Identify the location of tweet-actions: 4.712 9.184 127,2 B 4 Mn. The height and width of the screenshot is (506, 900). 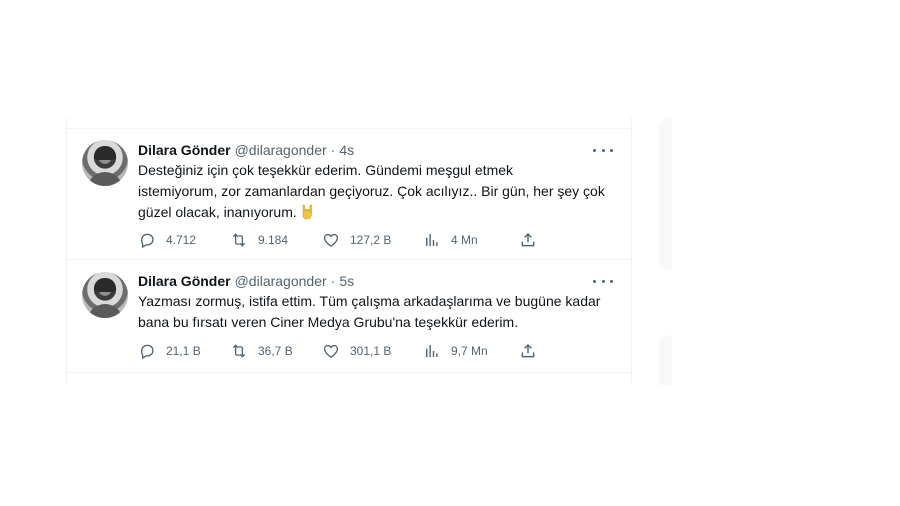
(348, 240).